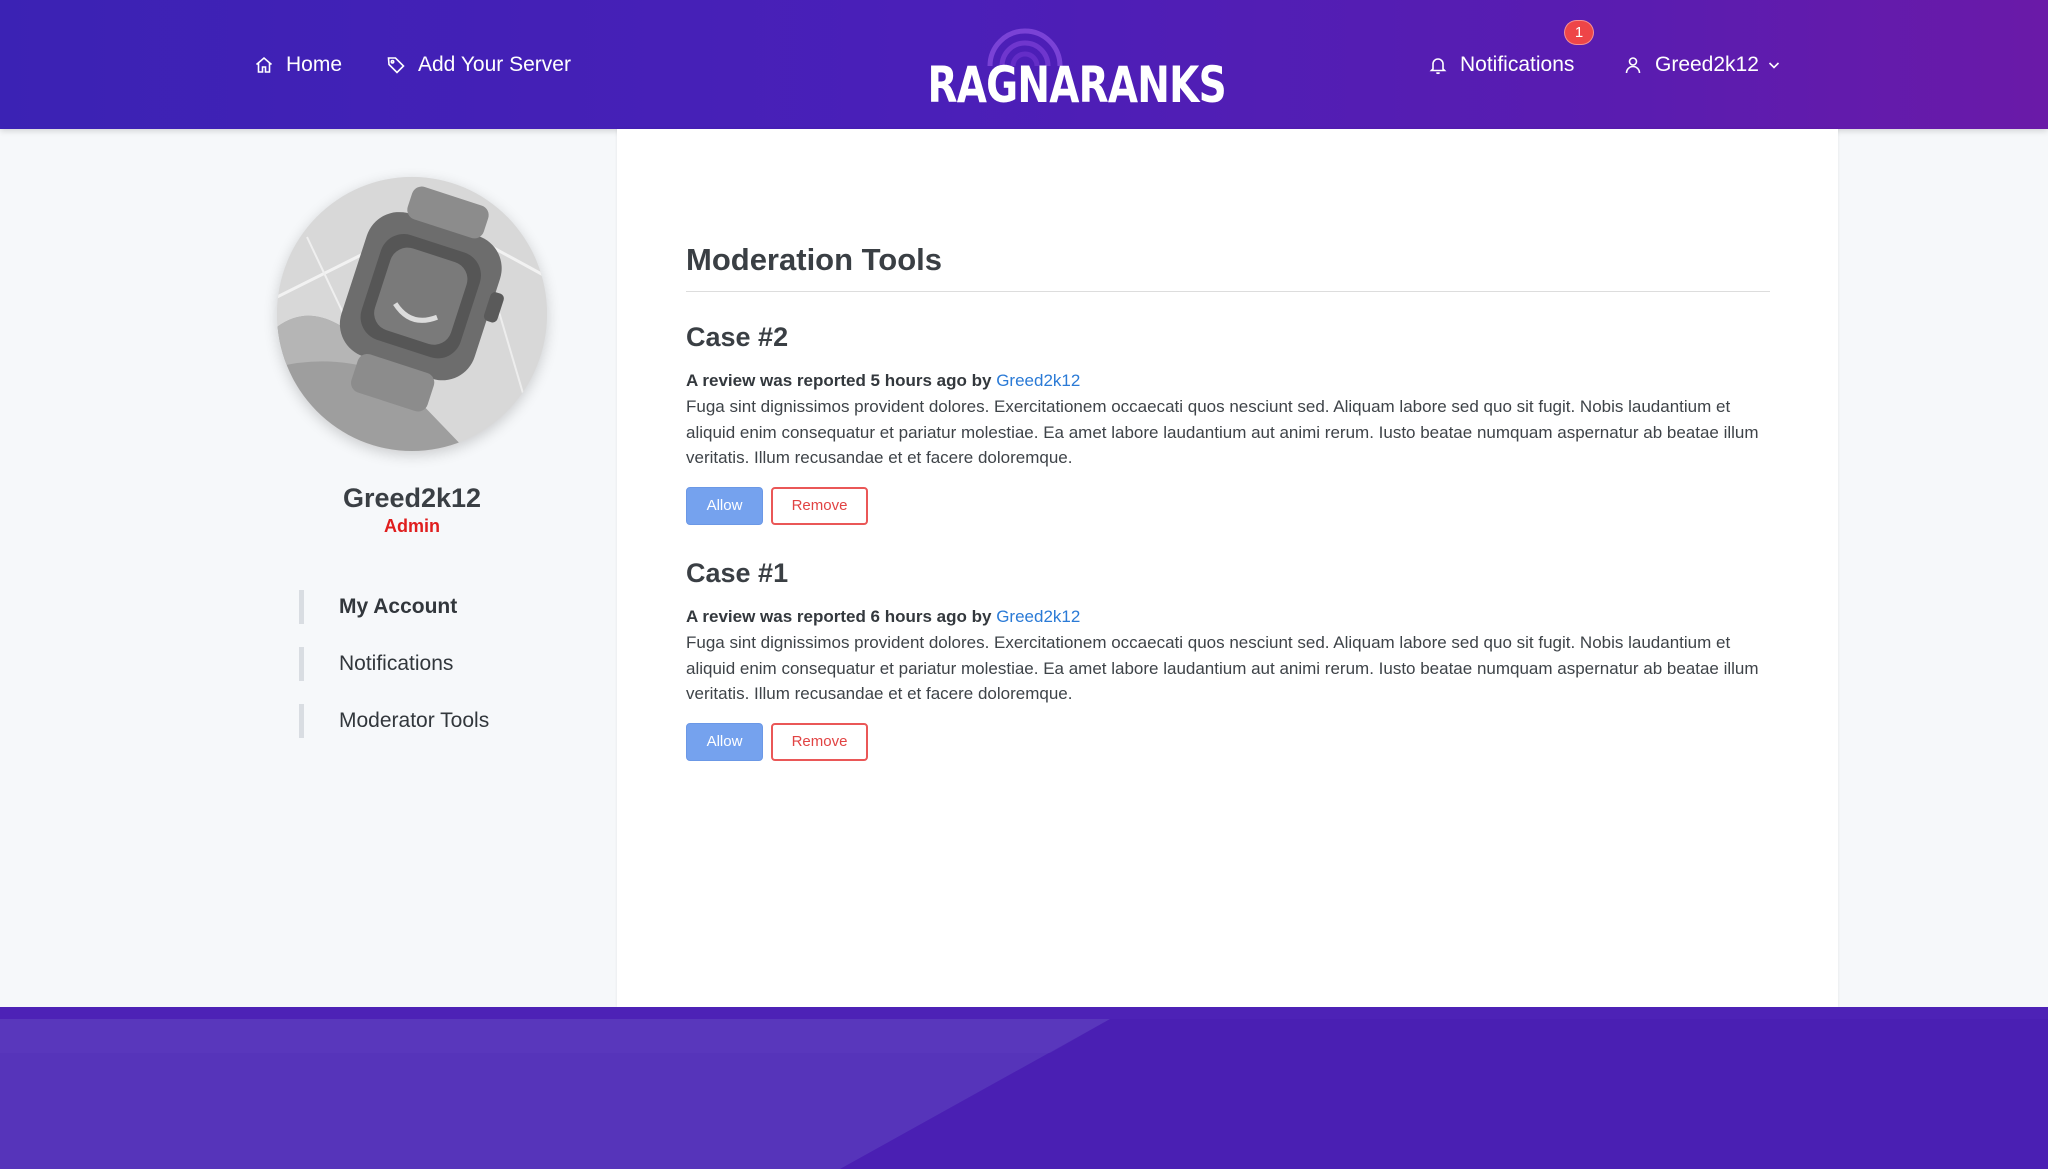 This screenshot has height=1169, width=2048. Describe the element at coordinates (412, 314) in the screenshot. I see `avatar` at that location.